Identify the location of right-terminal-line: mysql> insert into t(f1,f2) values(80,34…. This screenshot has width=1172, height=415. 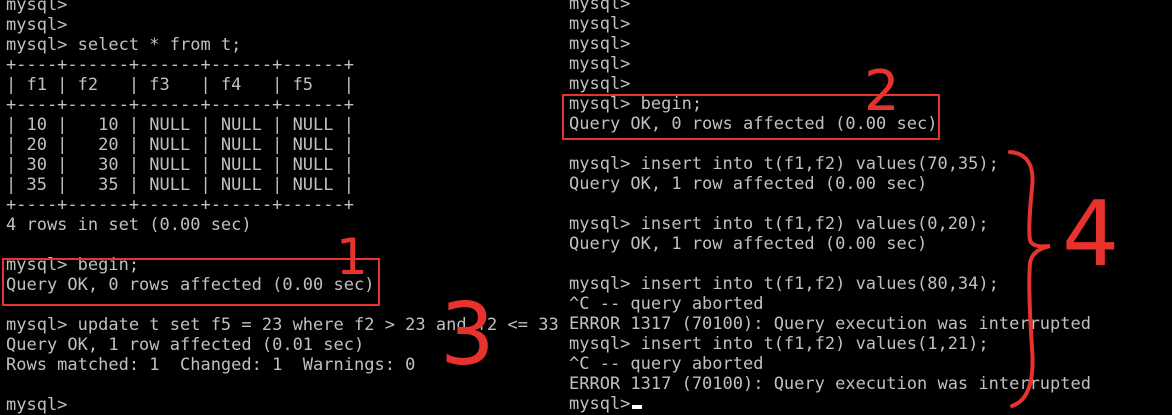
(784, 284).